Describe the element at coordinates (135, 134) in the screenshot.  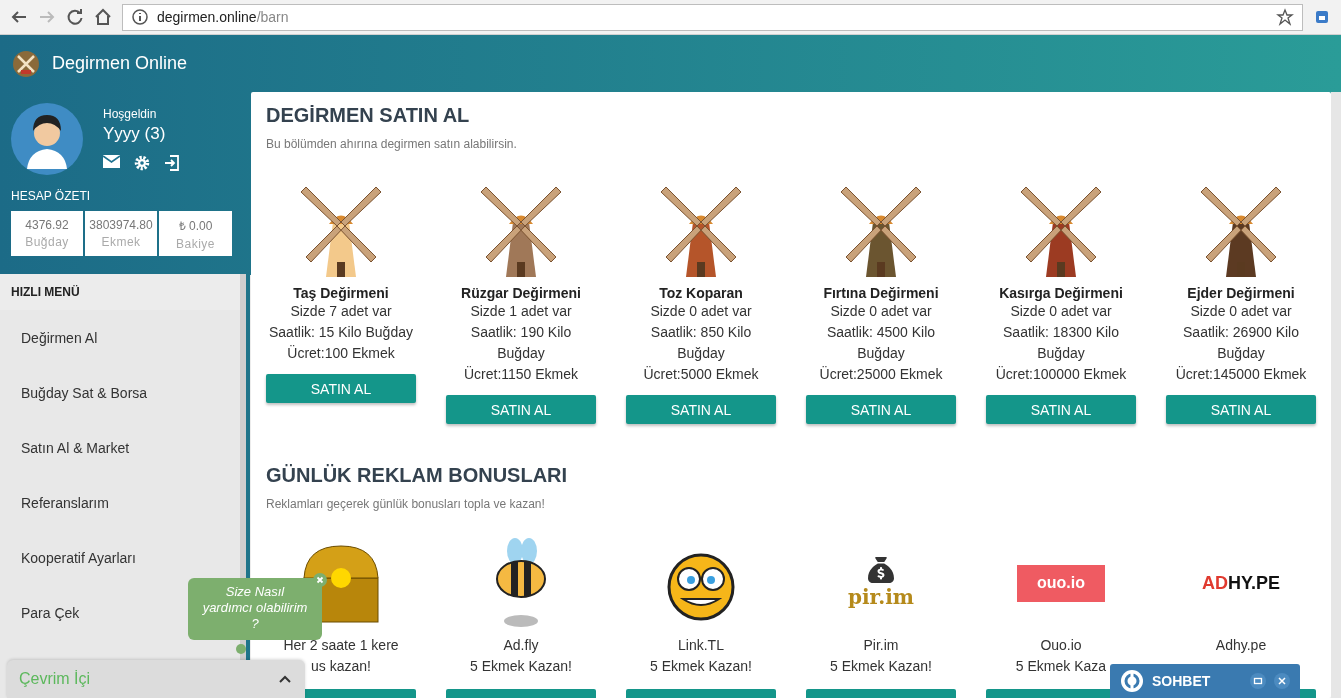
I see `username: Yyyy (3)` at that location.